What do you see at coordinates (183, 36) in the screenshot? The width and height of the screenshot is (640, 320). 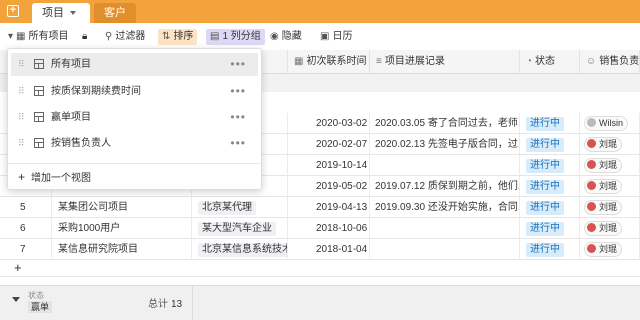 I see `sort-label: 排序` at bounding box center [183, 36].